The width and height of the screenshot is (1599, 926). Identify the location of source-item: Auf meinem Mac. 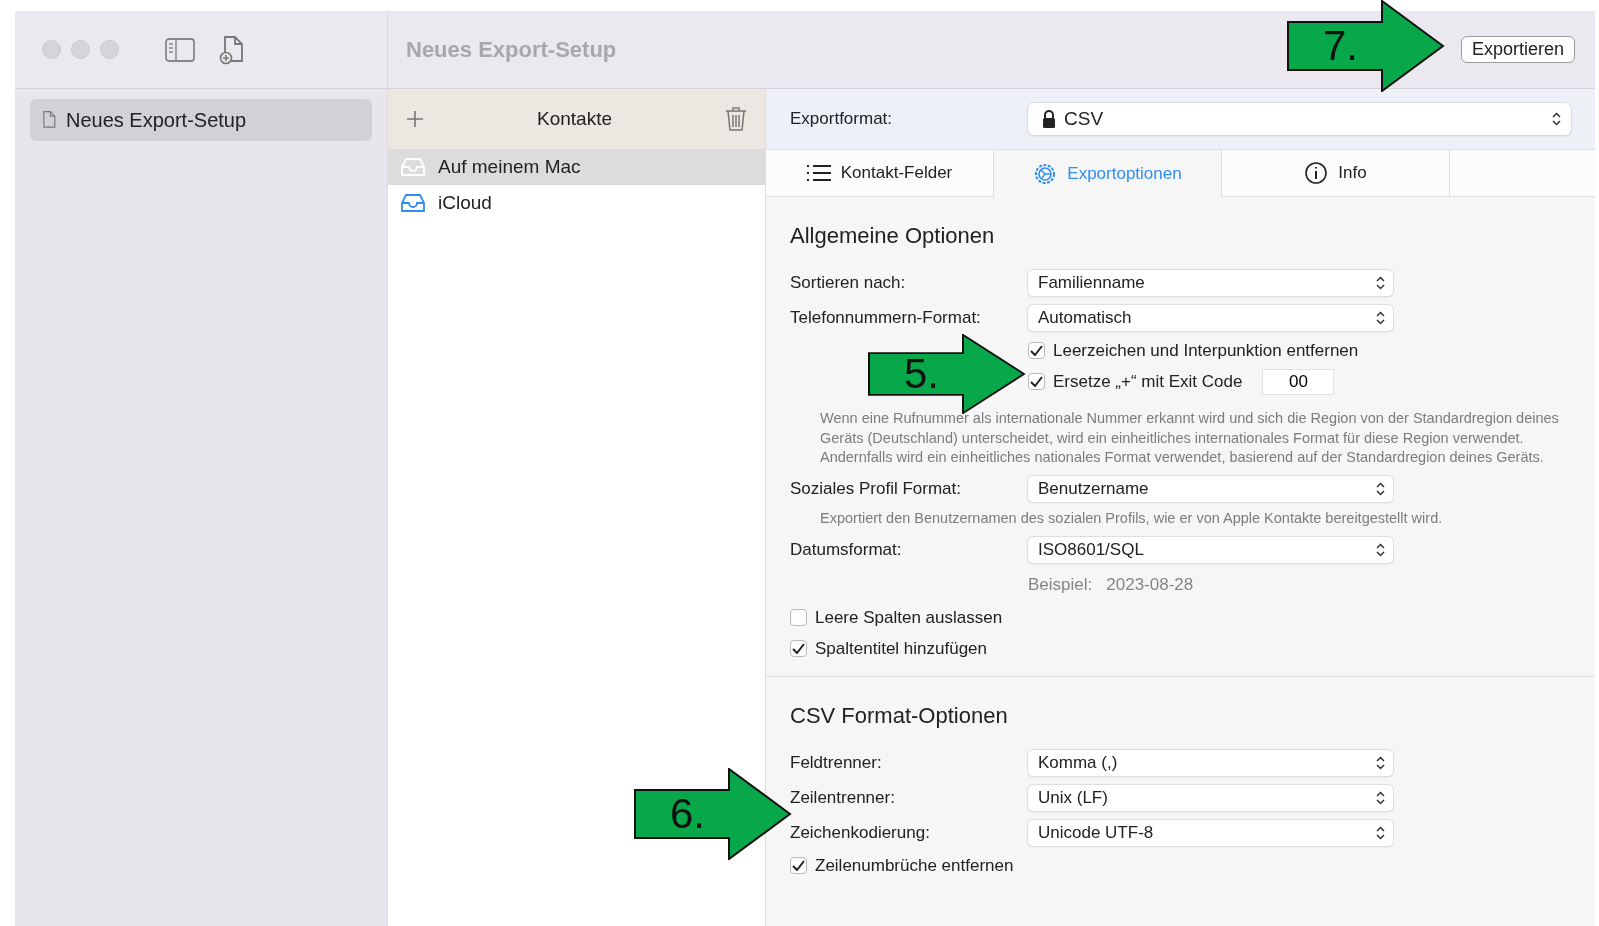
(576, 167).